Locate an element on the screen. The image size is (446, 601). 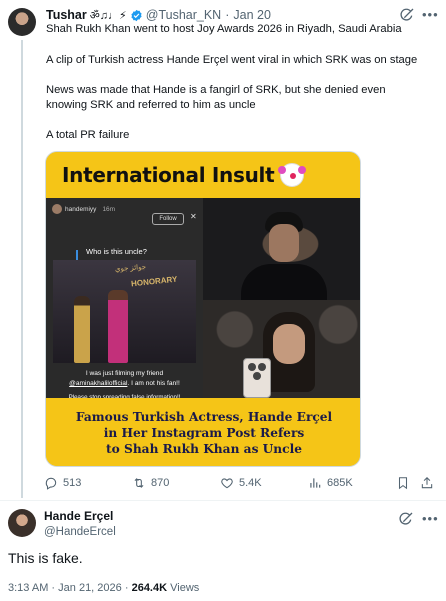
author-handle: @HandeErcel is located at coordinates (80, 532).